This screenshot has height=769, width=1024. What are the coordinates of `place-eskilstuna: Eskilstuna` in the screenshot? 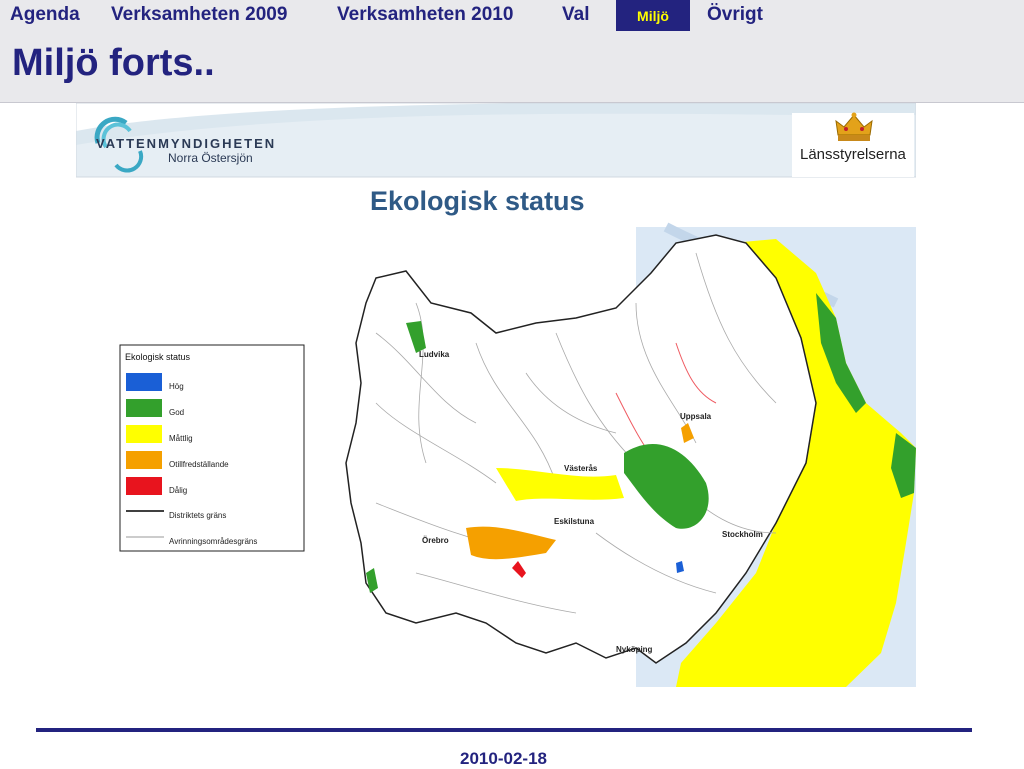 It's located at (574, 521).